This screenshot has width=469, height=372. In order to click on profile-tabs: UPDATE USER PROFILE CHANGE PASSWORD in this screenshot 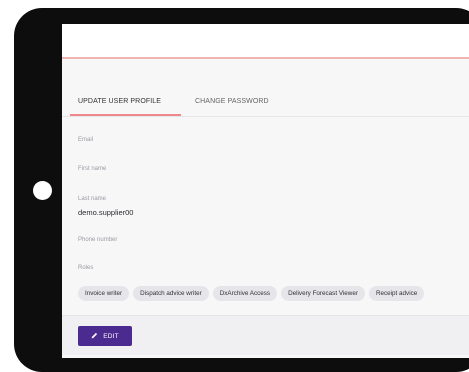, I will do `click(265, 104)`.